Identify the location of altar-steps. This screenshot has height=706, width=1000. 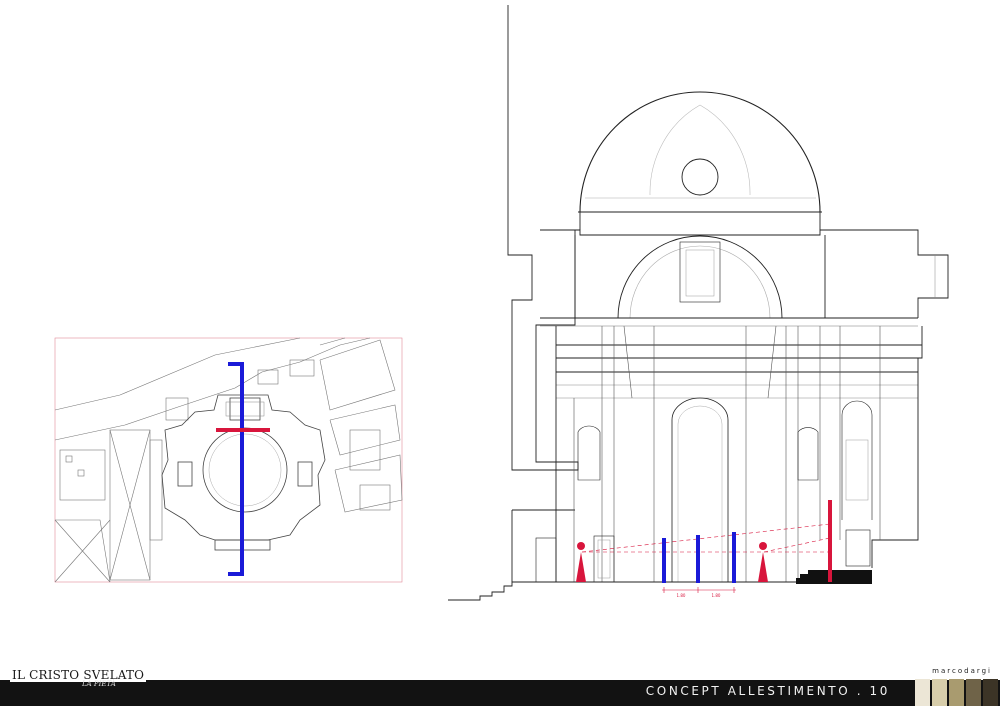
(834, 577).